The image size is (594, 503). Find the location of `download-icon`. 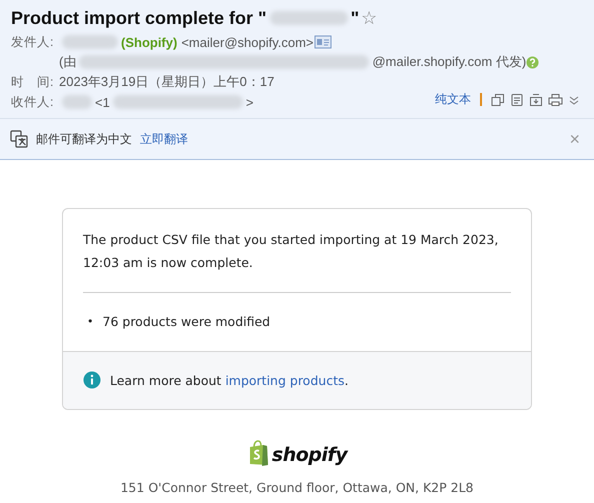

download-icon is located at coordinates (536, 99).